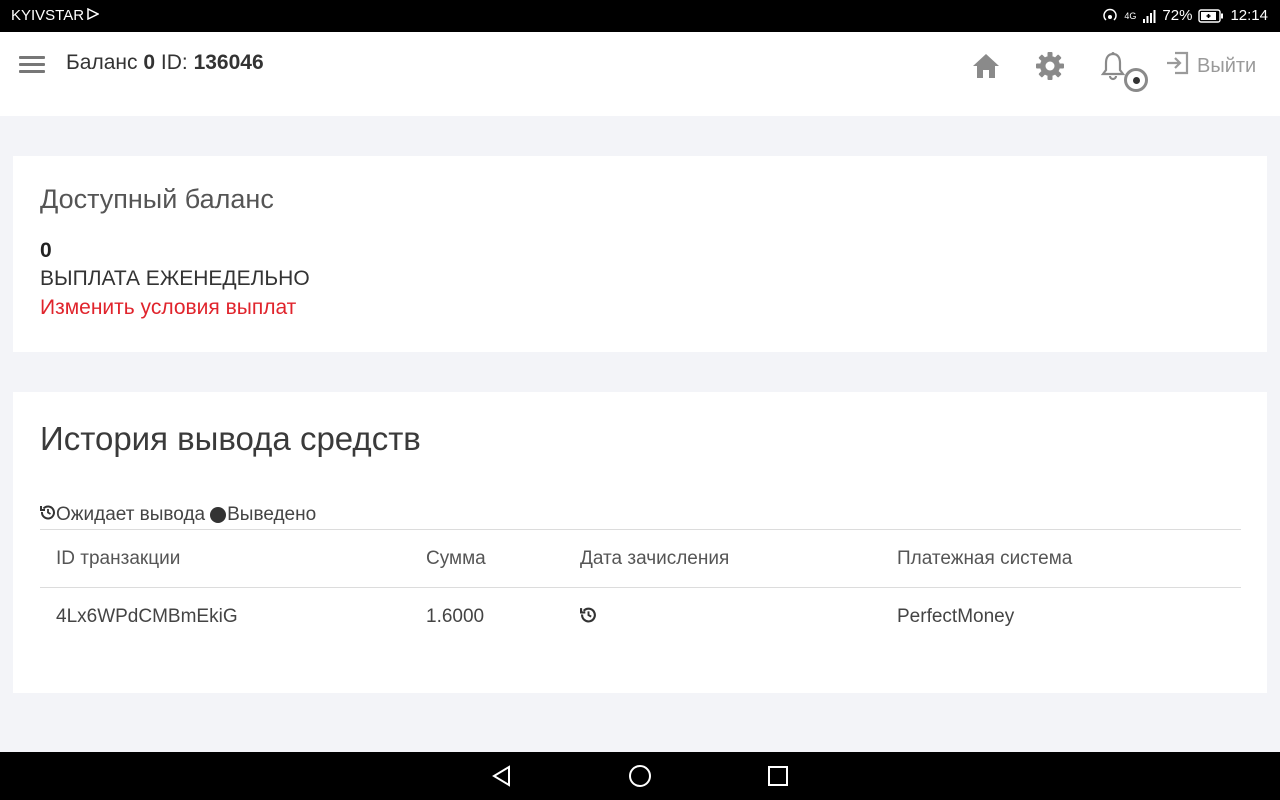 This screenshot has width=1280, height=800. I want to click on logout-icon, so click(1178, 66).